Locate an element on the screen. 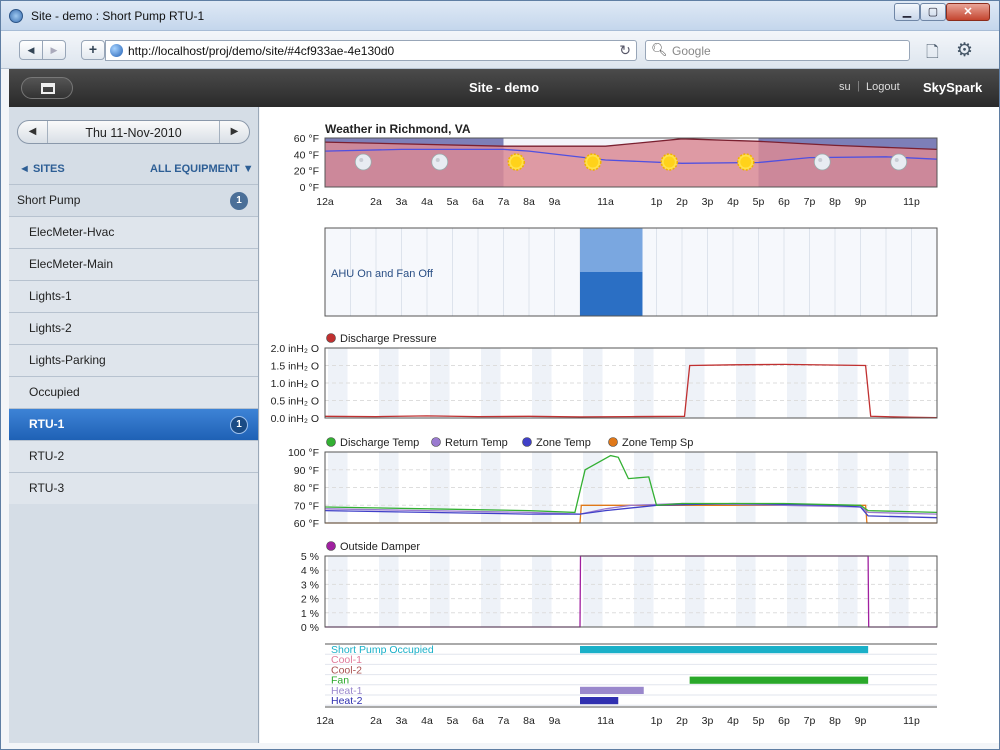 The width and height of the screenshot is (1000, 750). user-link: su is located at coordinates (845, 87).